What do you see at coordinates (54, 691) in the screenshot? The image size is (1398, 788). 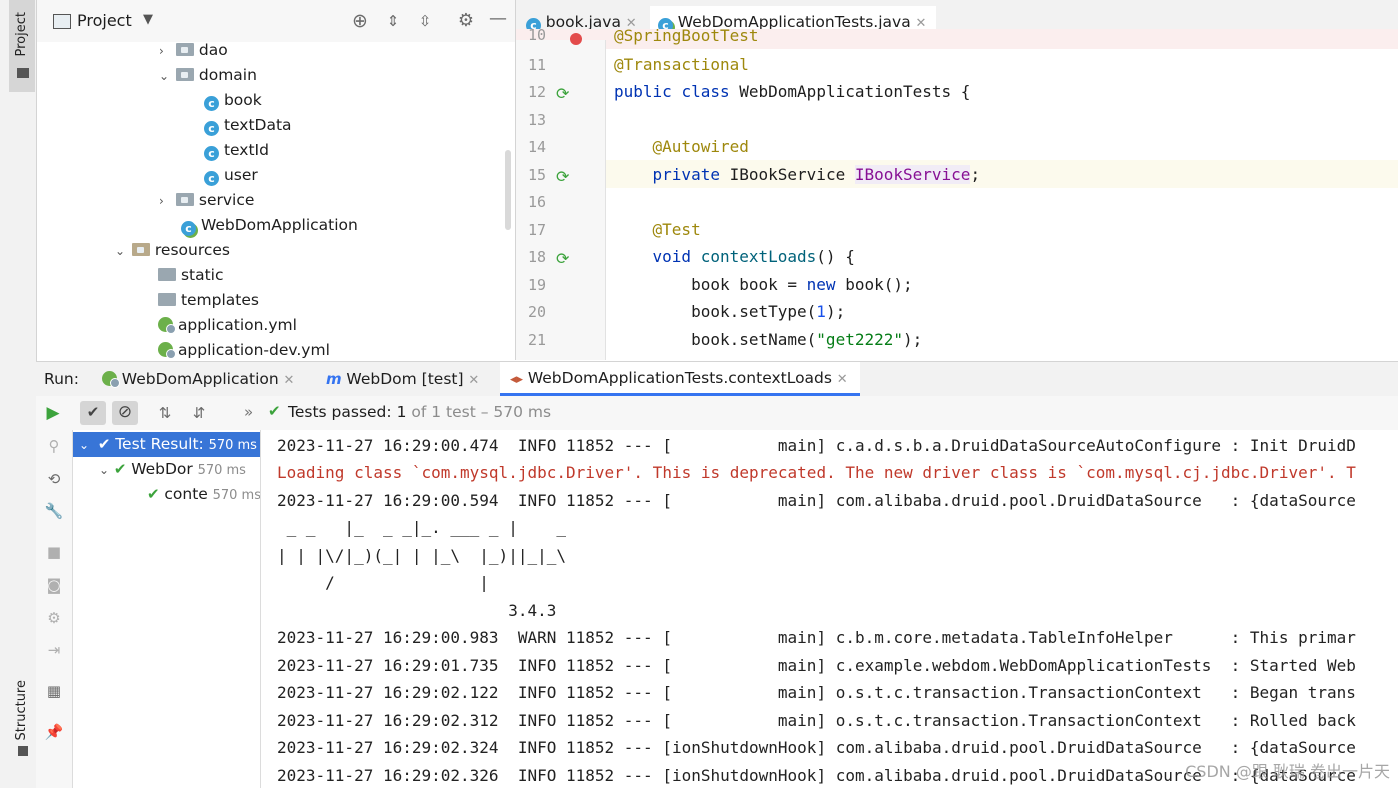 I see `layout-icon: ▦` at bounding box center [54, 691].